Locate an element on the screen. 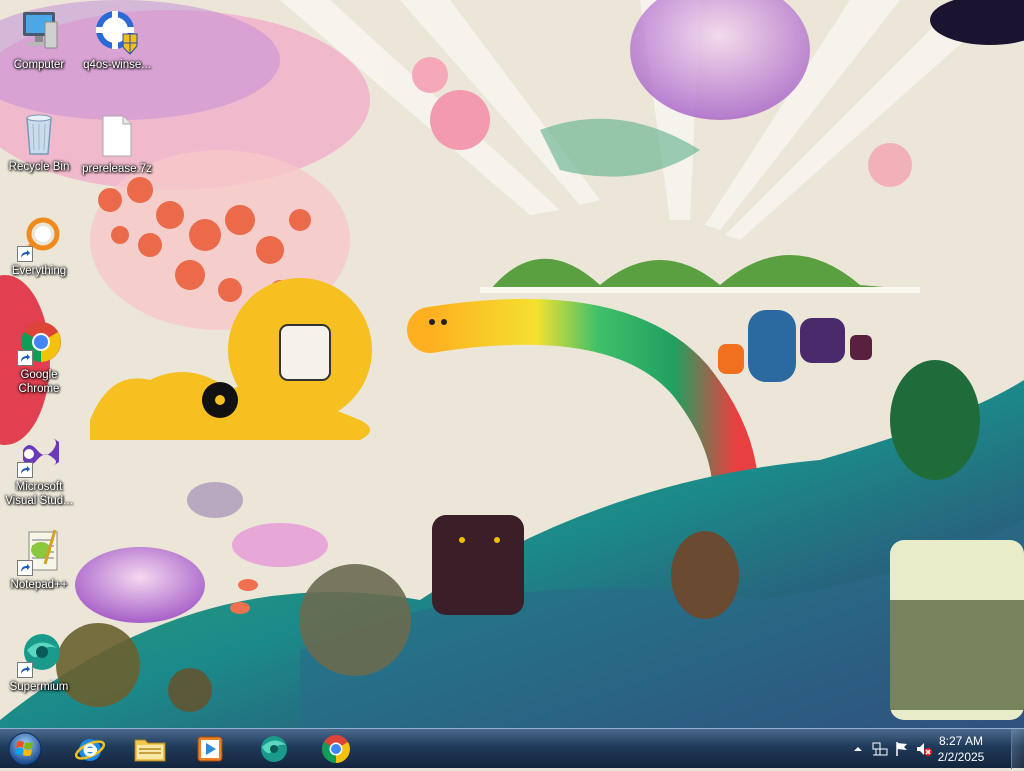  media-player-icon is located at coordinates (210, 749).